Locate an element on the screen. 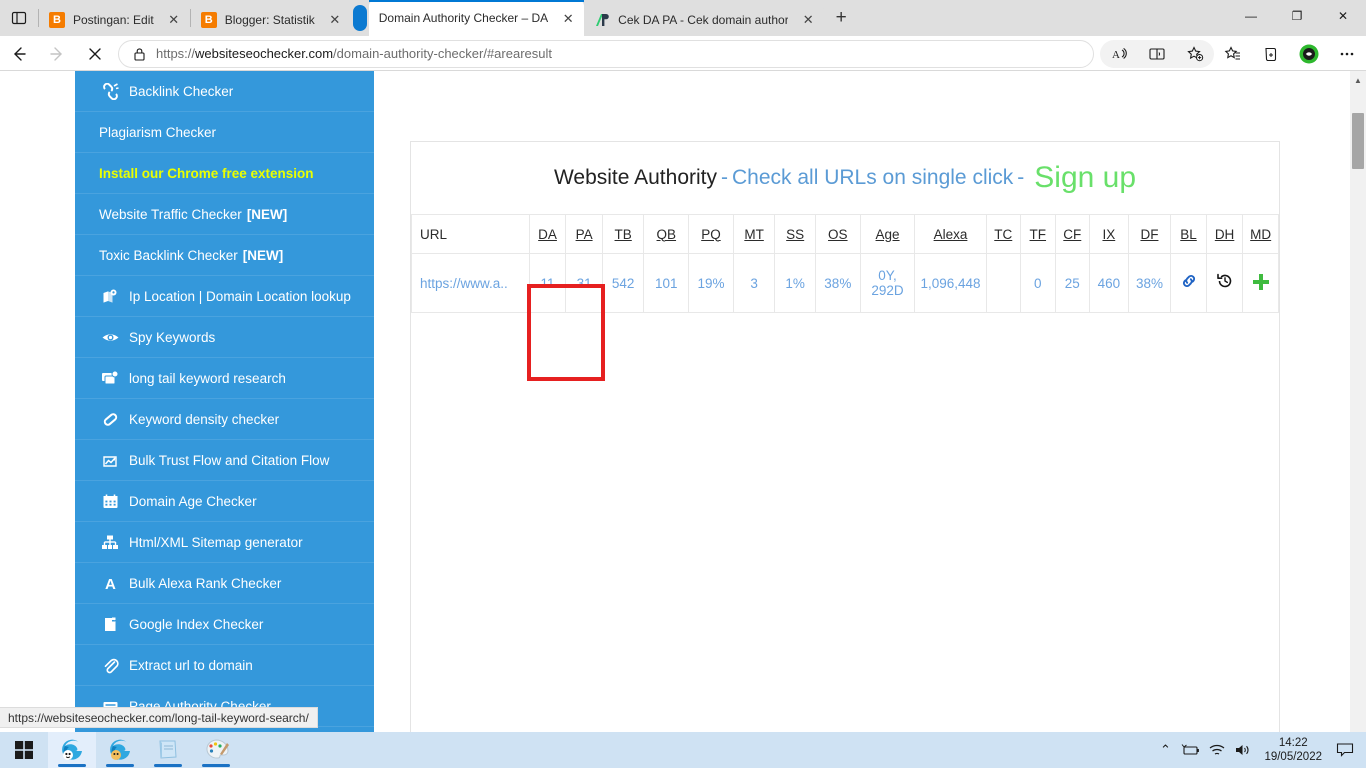 The height and width of the screenshot is (768, 1366). taskbar-app-notepad is located at coordinates (168, 750).